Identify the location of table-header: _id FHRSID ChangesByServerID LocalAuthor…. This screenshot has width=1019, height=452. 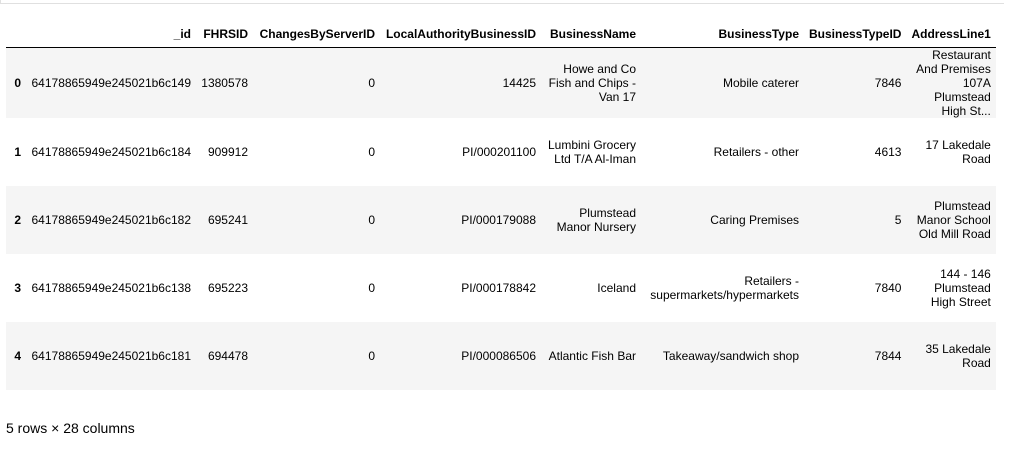
(501, 35).